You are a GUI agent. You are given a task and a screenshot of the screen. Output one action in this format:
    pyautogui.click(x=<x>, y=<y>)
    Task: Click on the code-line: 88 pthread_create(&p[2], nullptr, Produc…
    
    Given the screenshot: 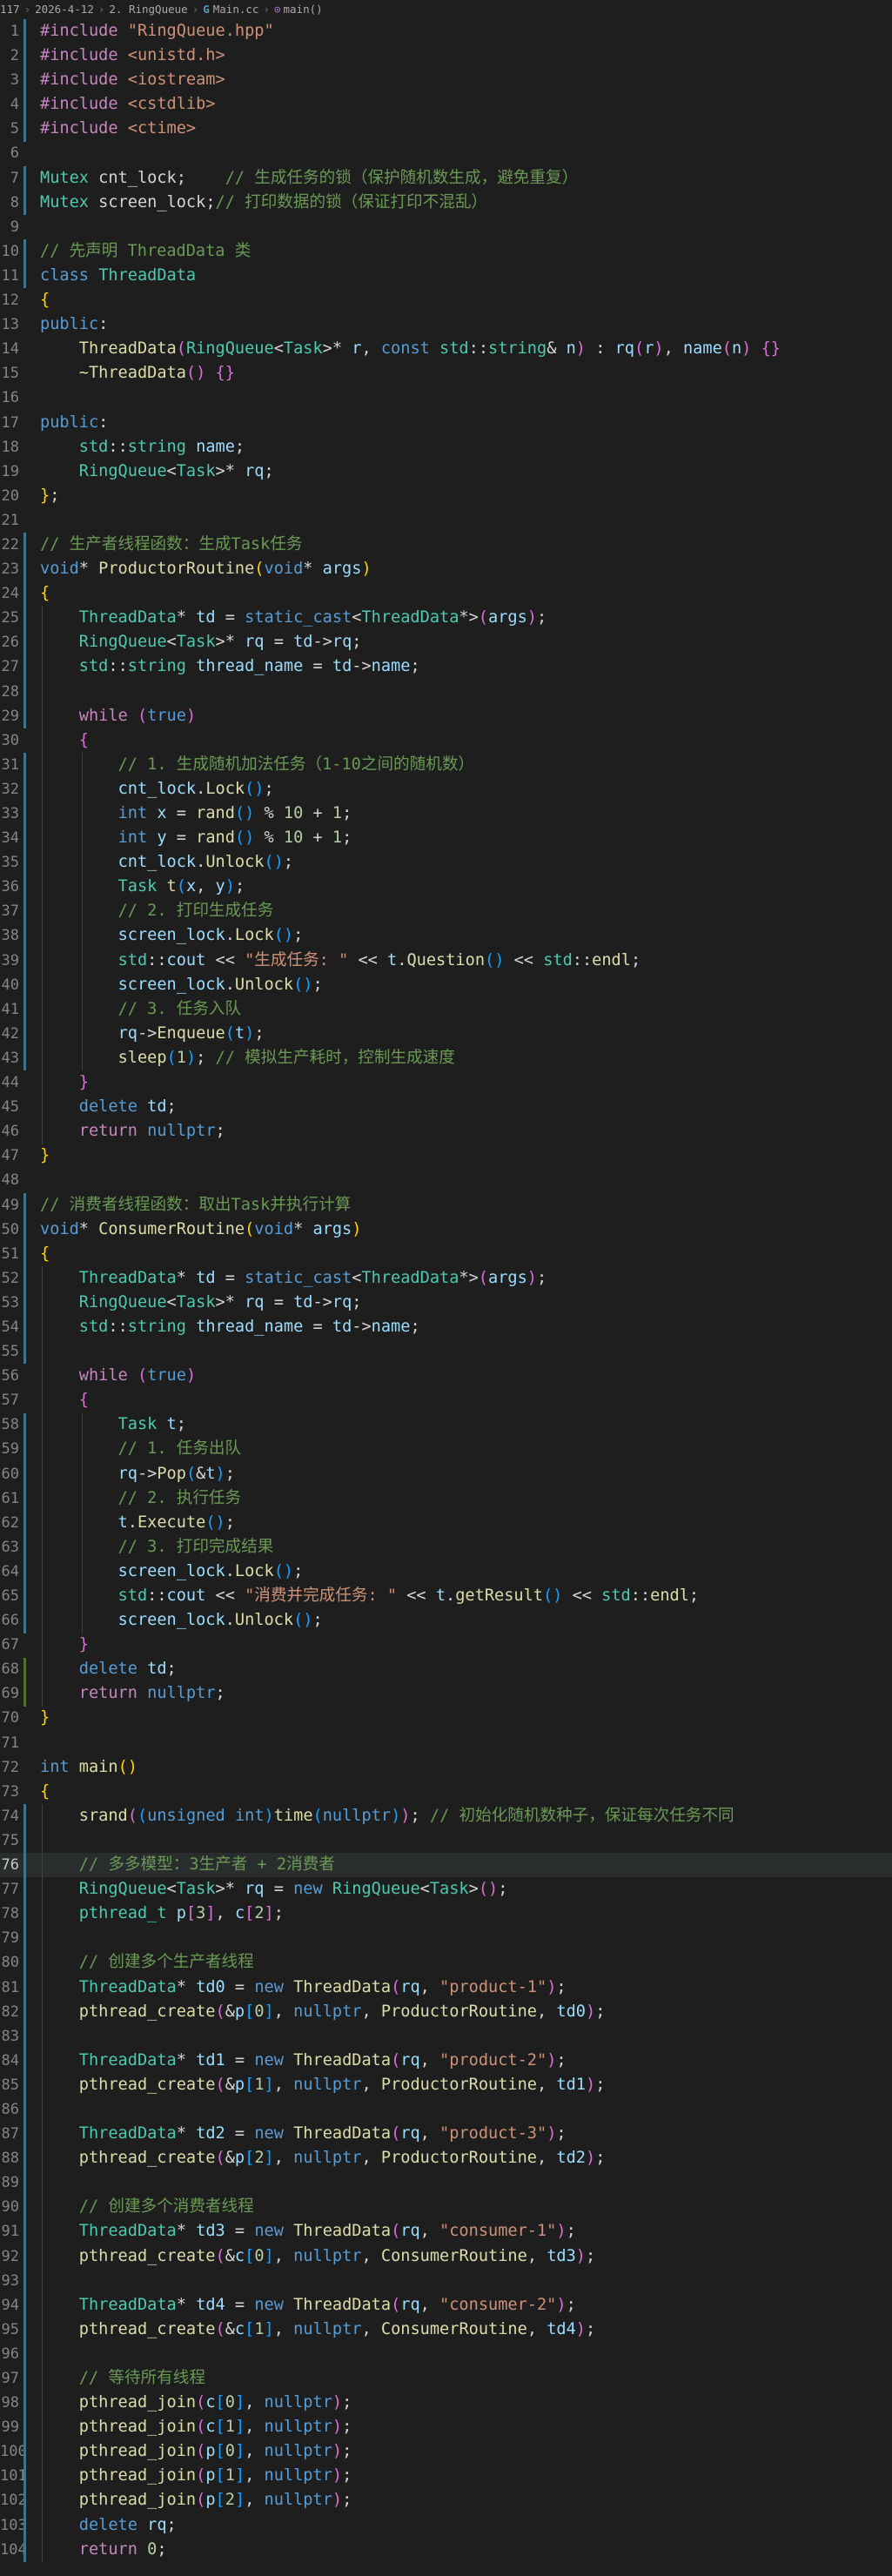 What is the action you would take?
    pyautogui.click(x=446, y=2158)
    